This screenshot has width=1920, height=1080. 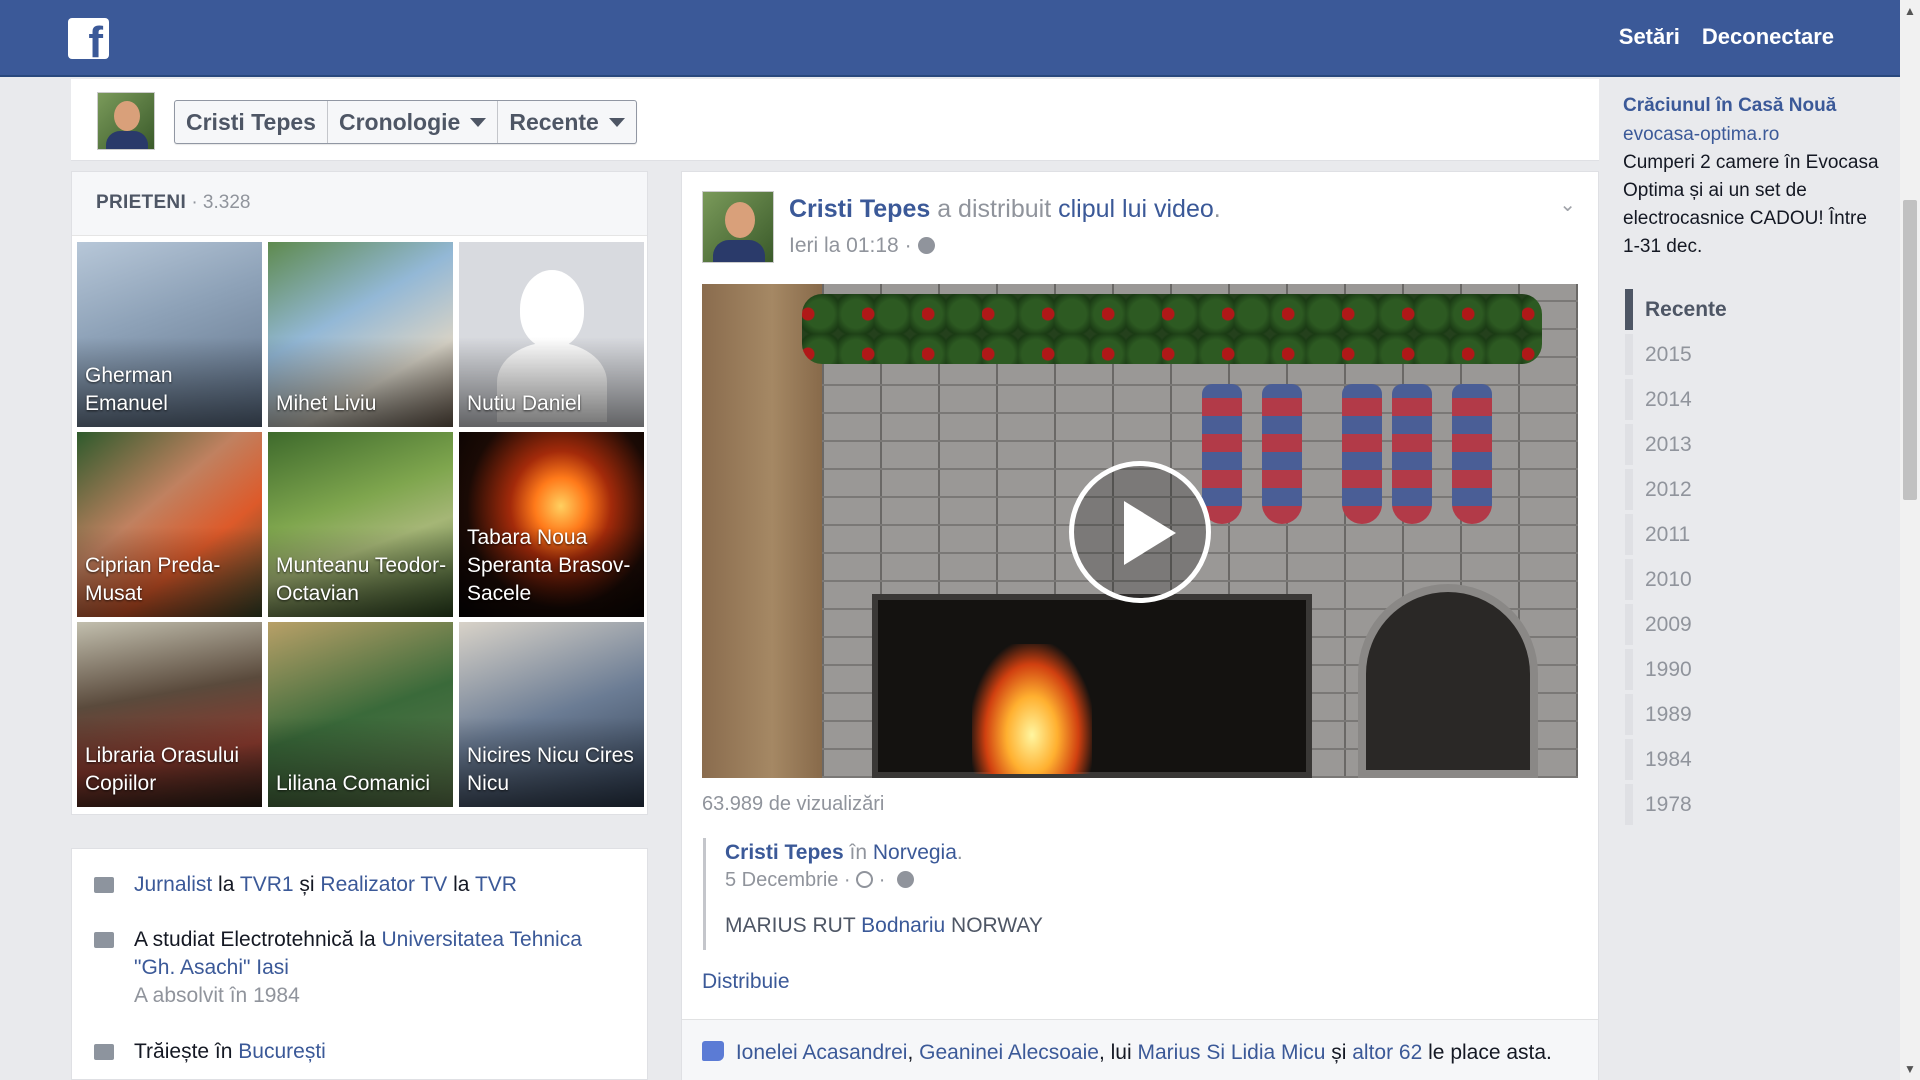 What do you see at coordinates (549, 565) in the screenshot?
I see `friend-name: Tabara Noua Speranta Brasov-Sacele` at bounding box center [549, 565].